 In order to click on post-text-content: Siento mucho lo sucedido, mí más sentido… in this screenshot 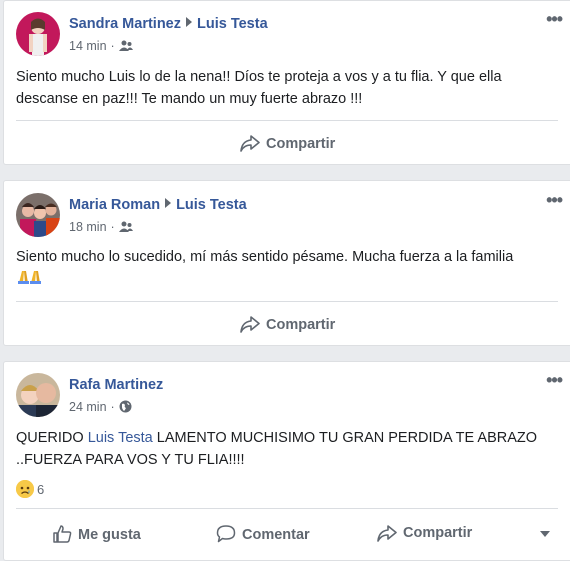, I will do `click(265, 257)`.